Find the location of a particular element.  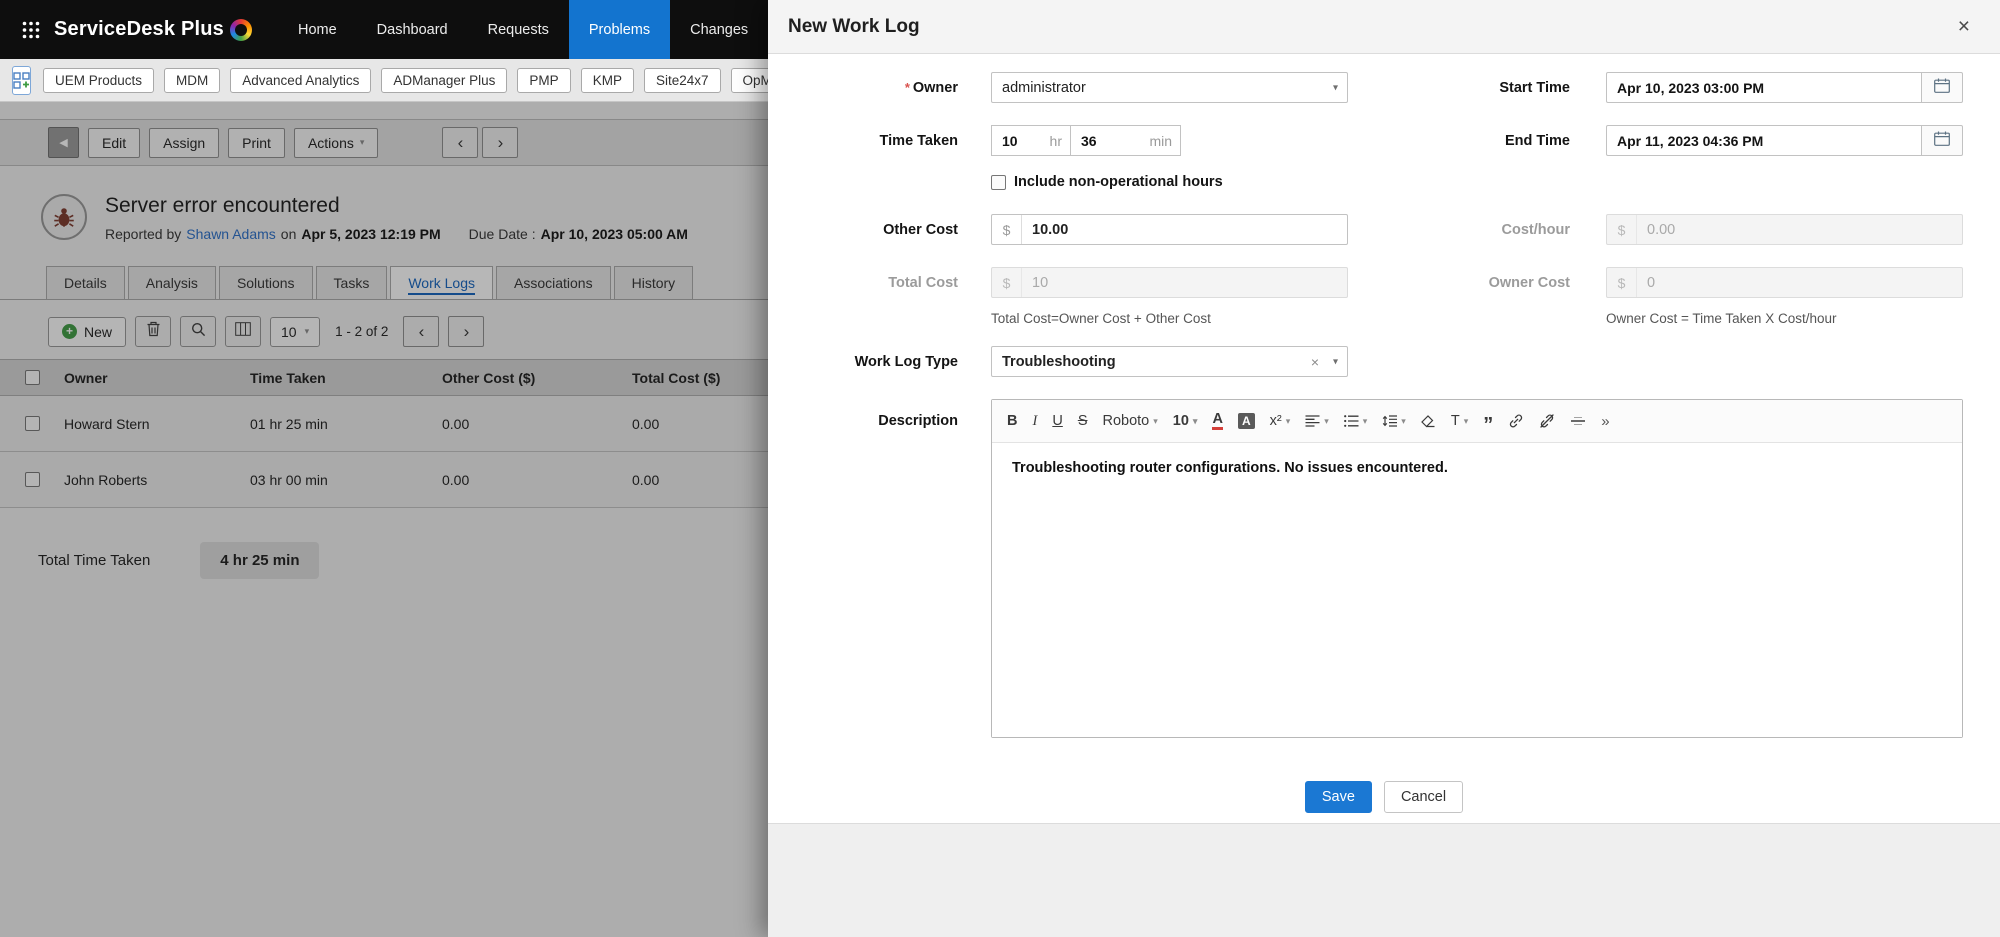

next-record-button: › is located at coordinates (500, 142).